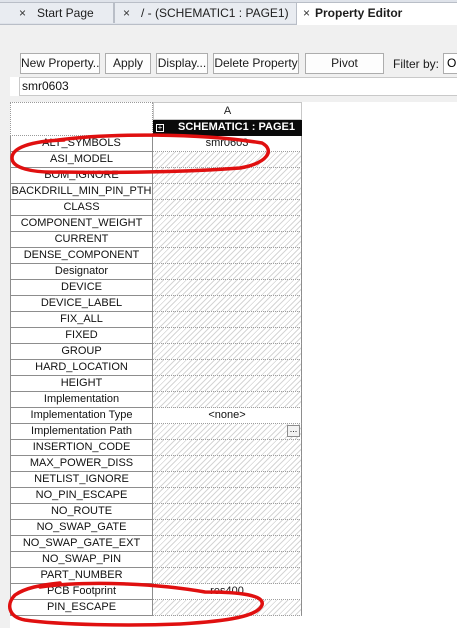 The image size is (457, 628). Describe the element at coordinates (65, 13) in the screenshot. I see `tab-label: Start Page` at that location.